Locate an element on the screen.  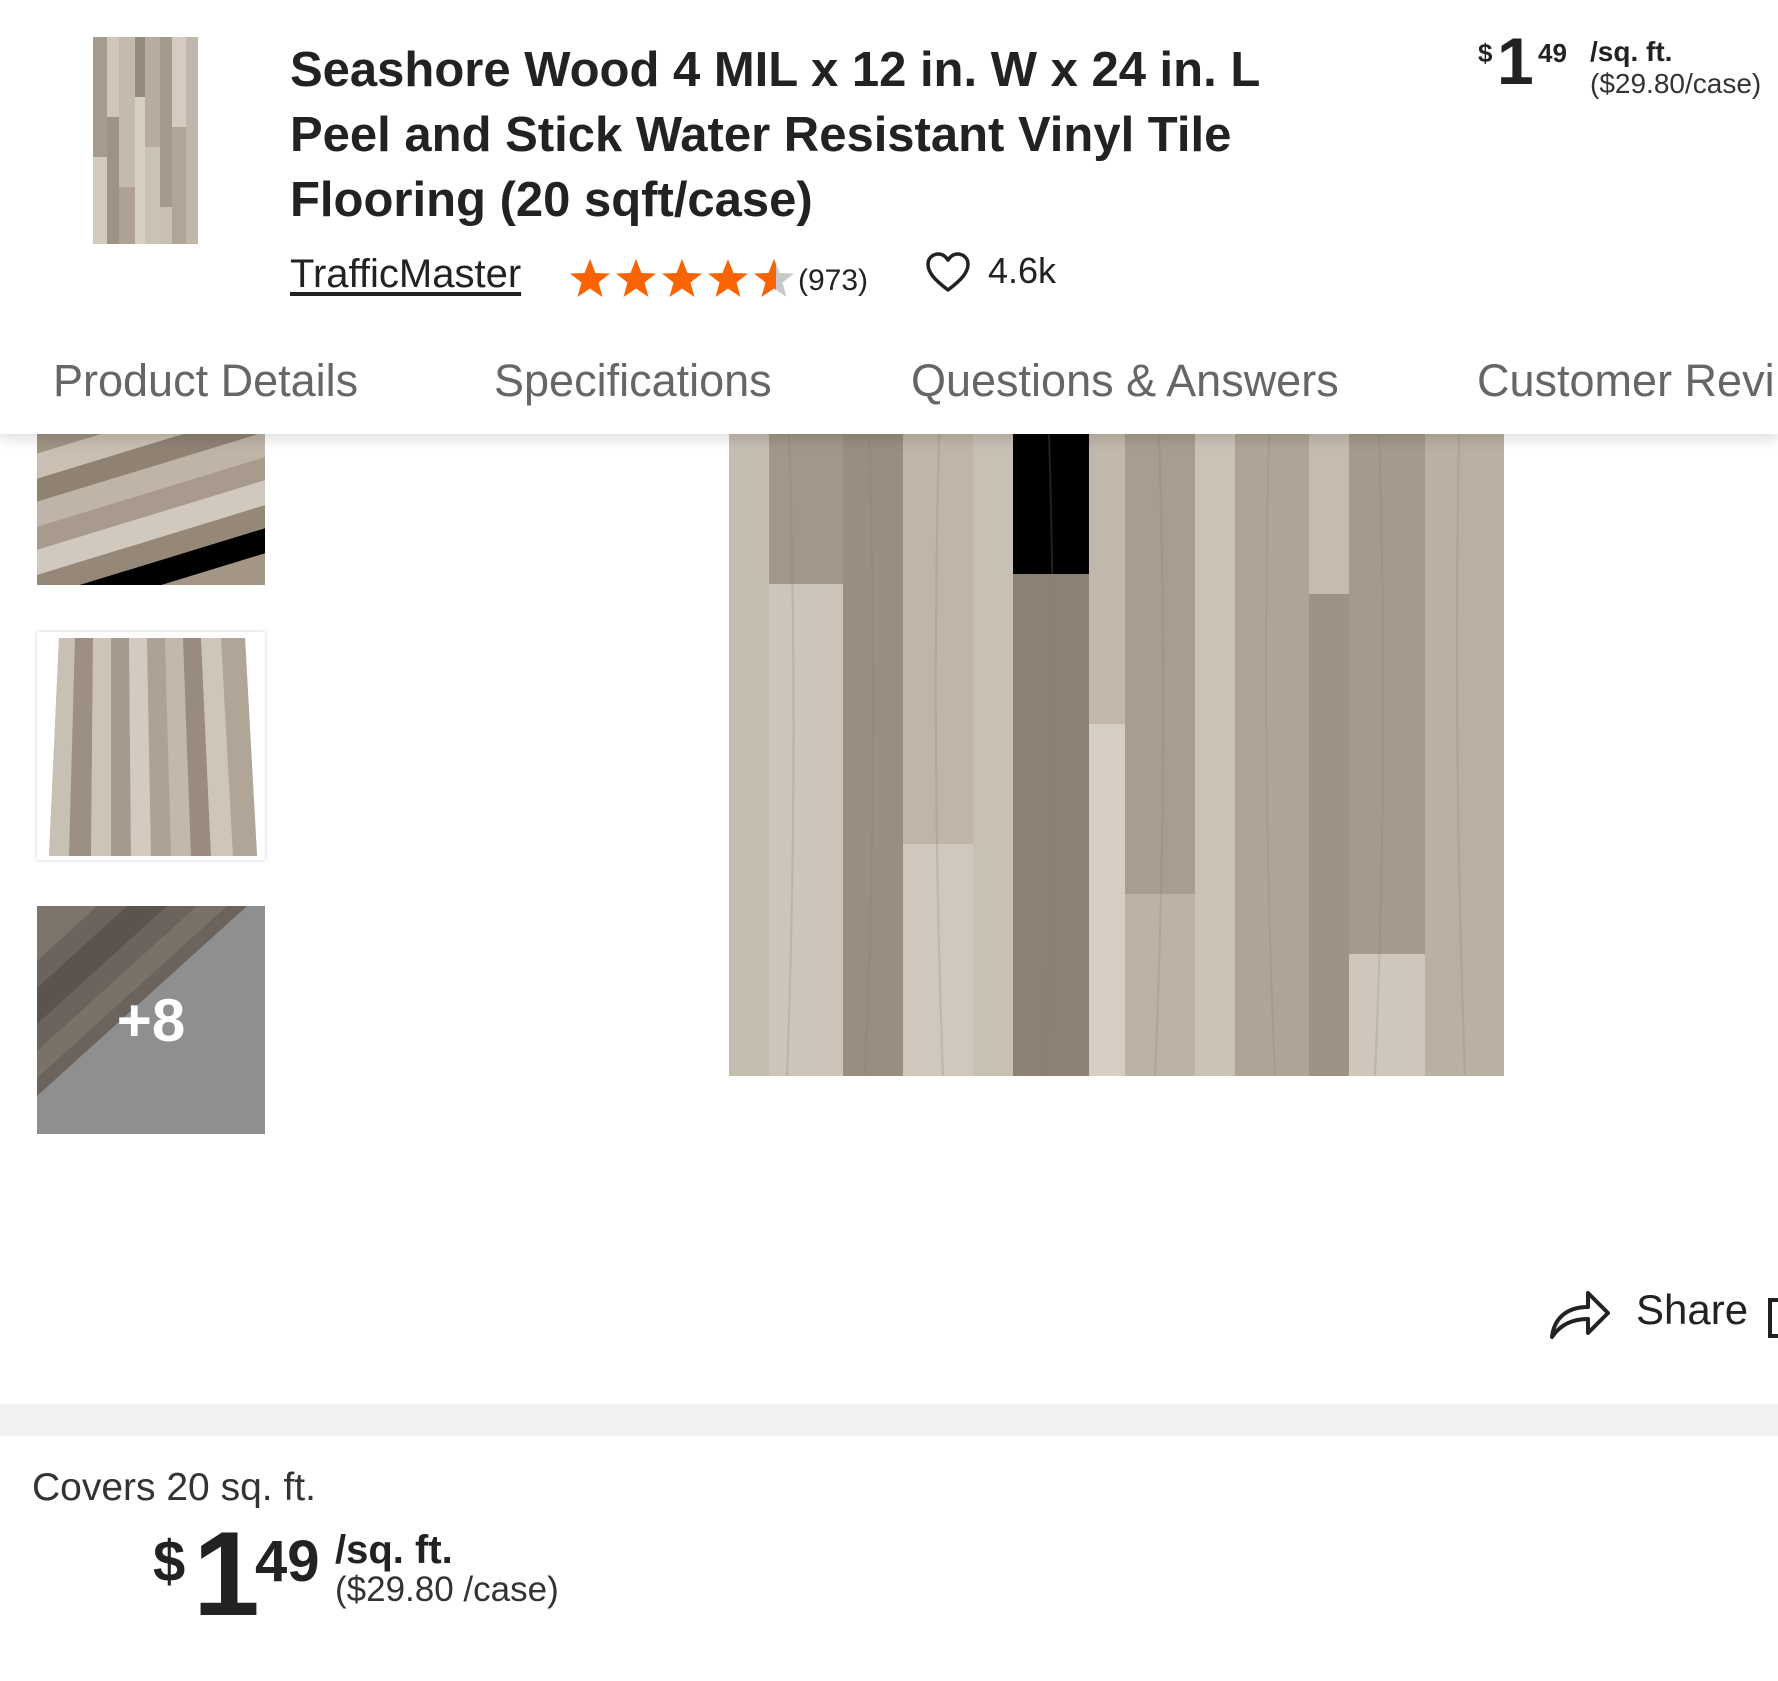
share-icon is located at coordinates (1580, 1315).